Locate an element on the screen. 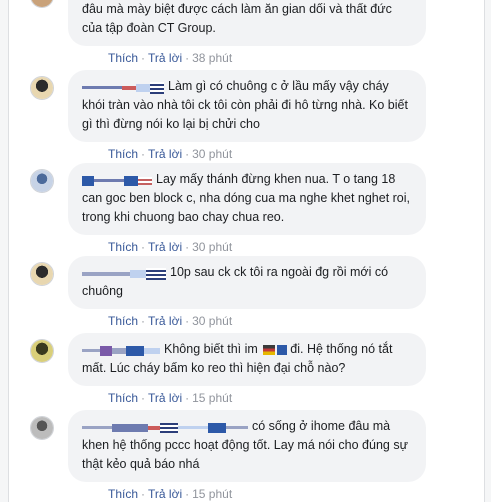  comment-time: 38 phút is located at coordinates (212, 58).